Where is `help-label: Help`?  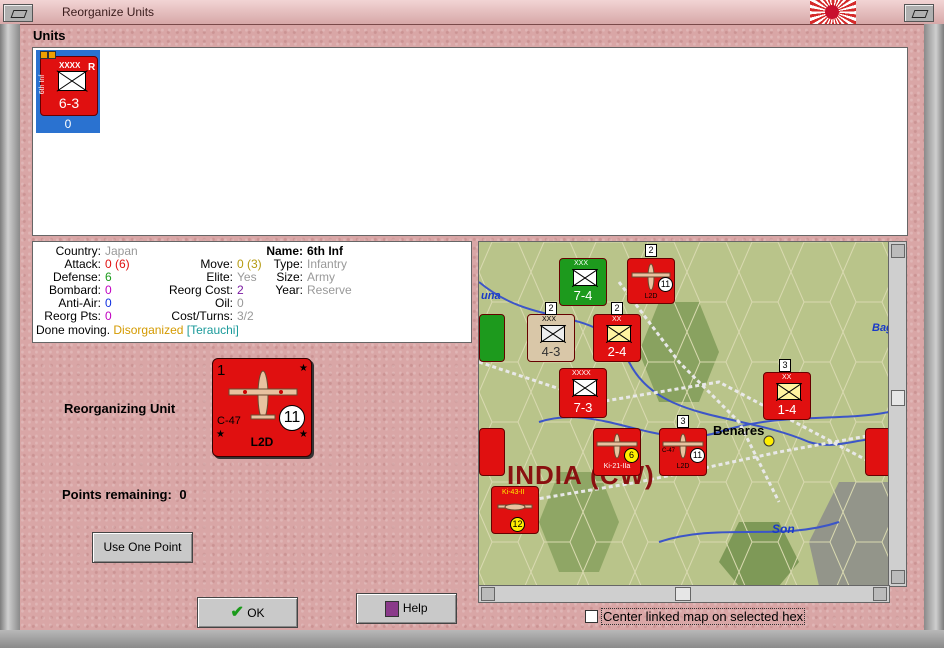
help-label: Help is located at coordinates (415, 608).